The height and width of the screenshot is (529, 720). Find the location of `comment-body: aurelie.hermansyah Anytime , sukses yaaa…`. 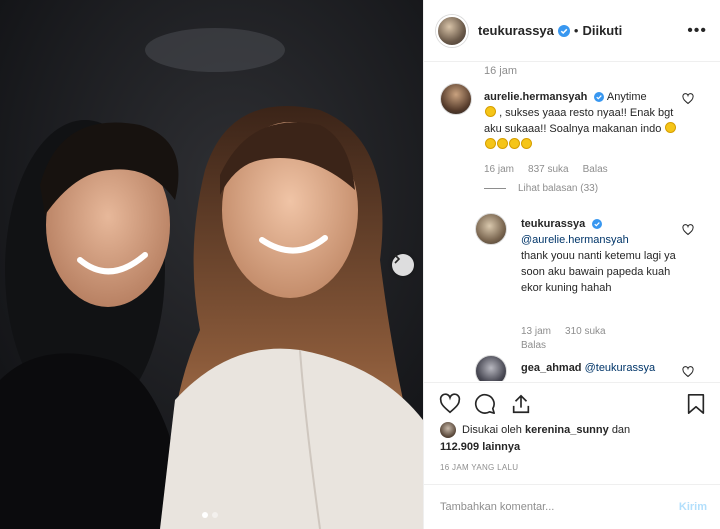

comment-body: aurelie.hermansyah Anytime , sukses yaaa… is located at coordinates (584, 121).